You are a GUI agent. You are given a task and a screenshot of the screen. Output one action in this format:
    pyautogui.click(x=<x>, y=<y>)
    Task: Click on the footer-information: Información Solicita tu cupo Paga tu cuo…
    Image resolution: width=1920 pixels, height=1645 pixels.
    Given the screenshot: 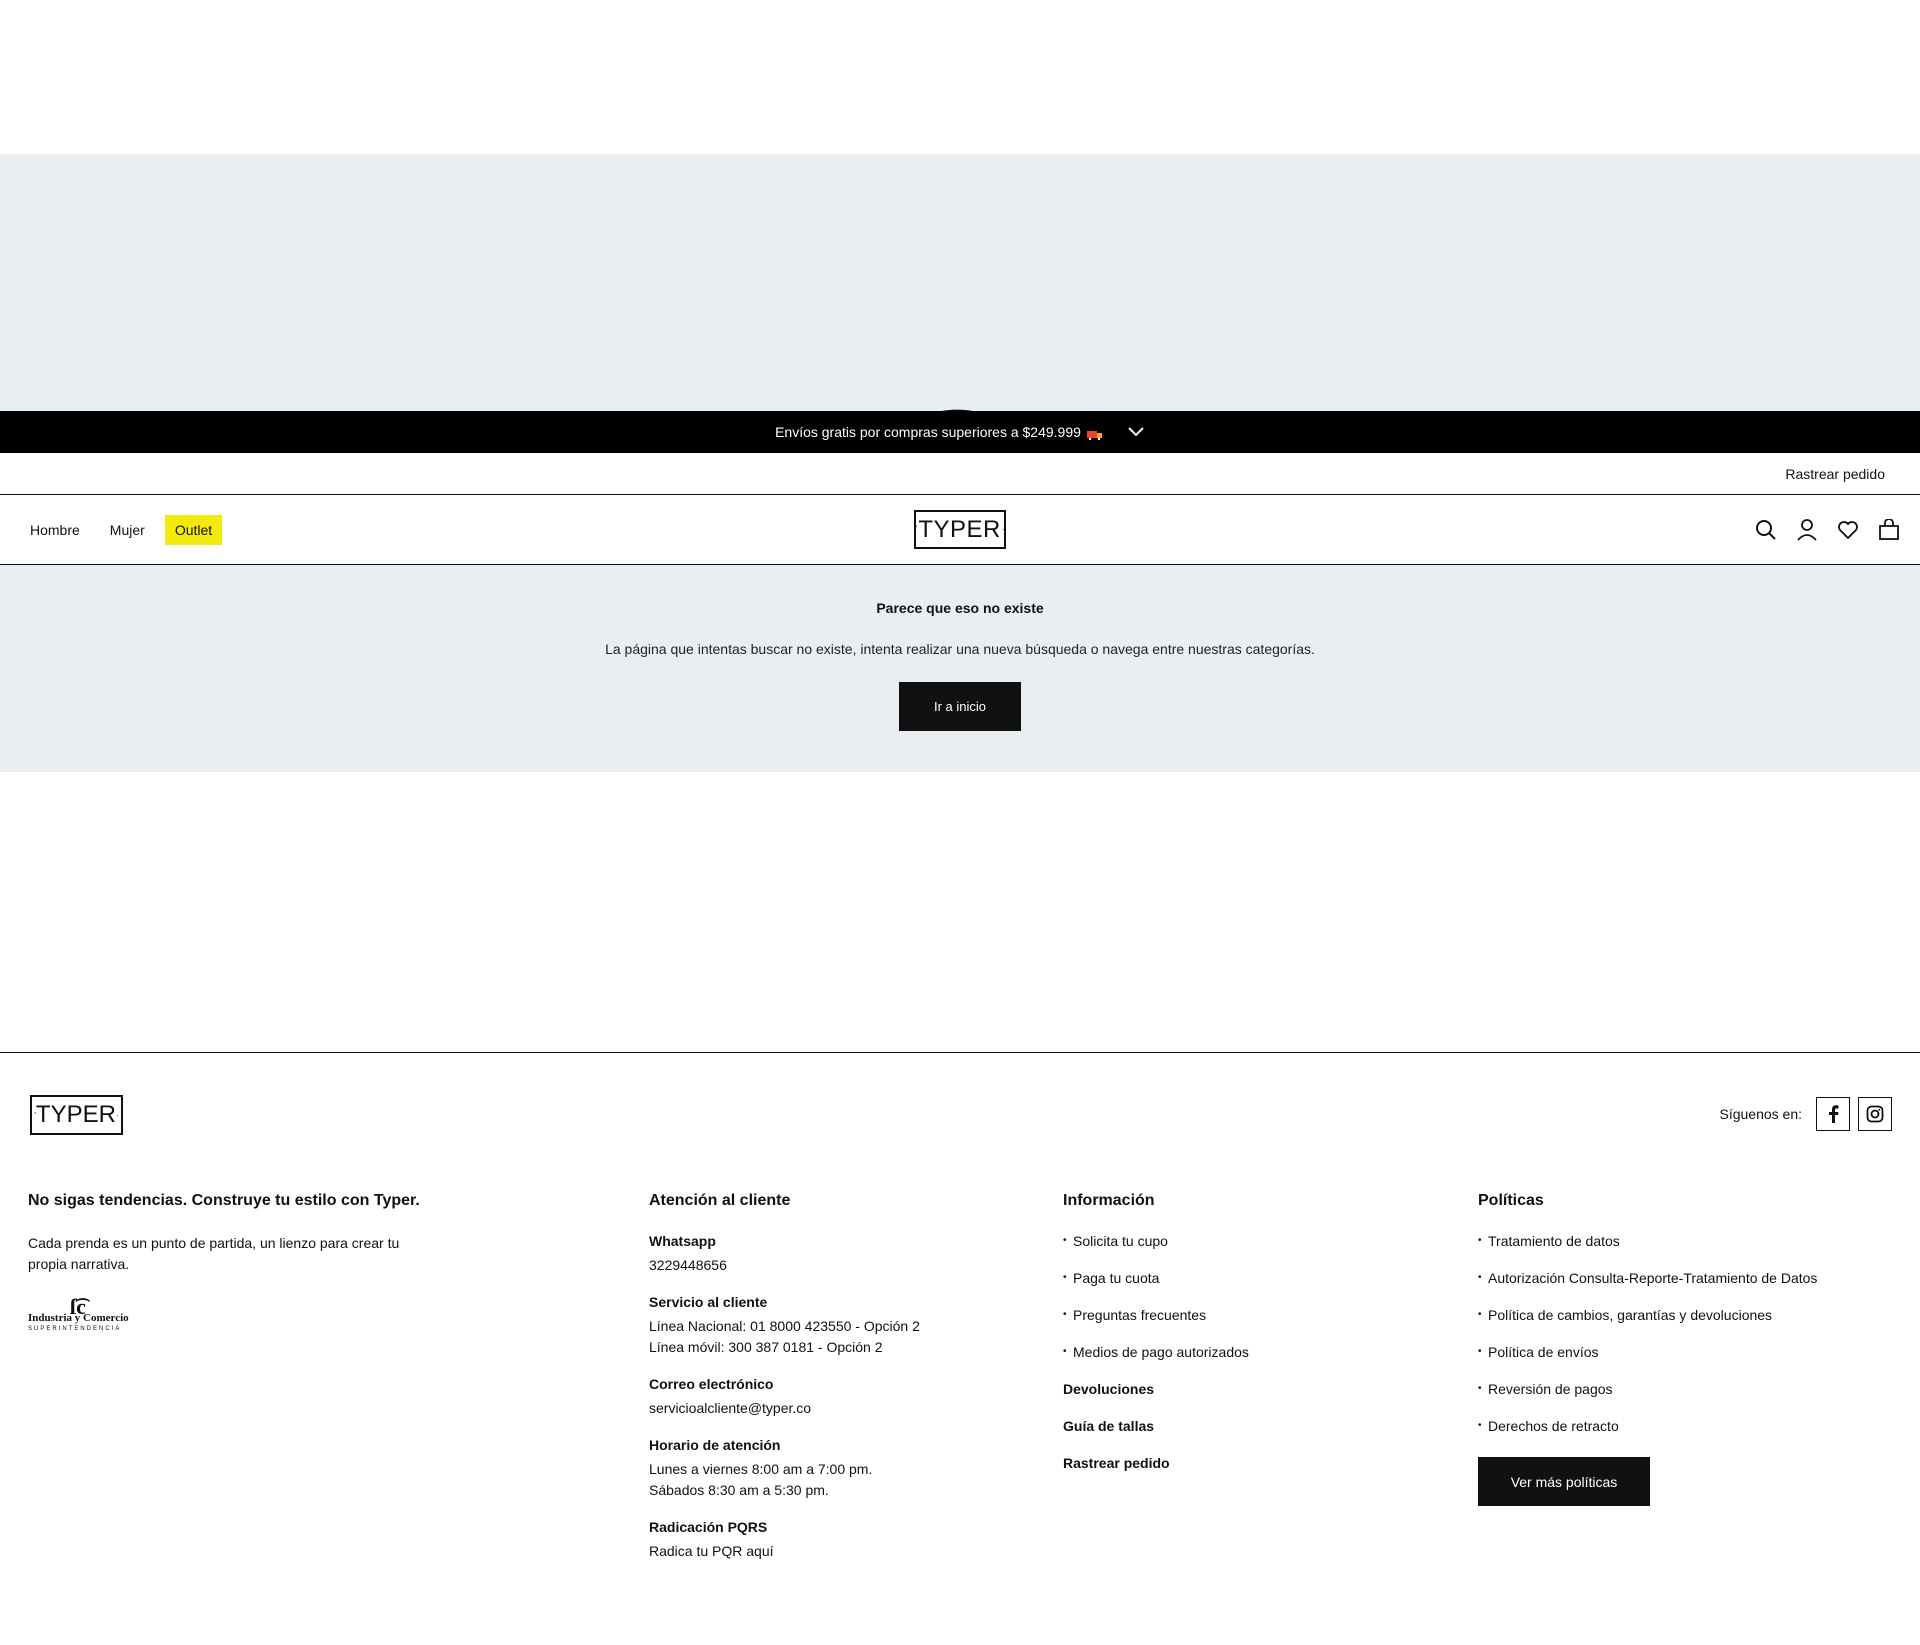 What is the action you would take?
    pyautogui.click(x=1156, y=1342)
    